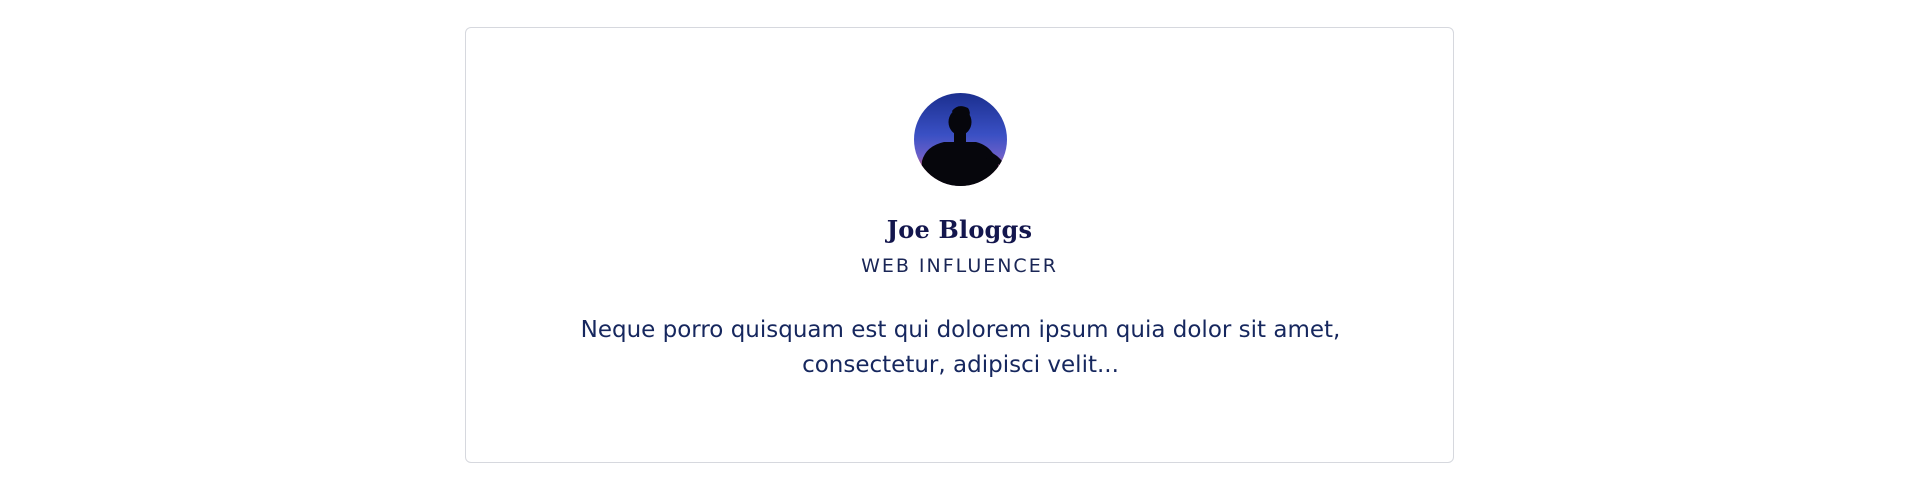 Image resolution: width=1920 pixels, height=484 pixels. I want to click on profile-avatar, so click(960, 139).